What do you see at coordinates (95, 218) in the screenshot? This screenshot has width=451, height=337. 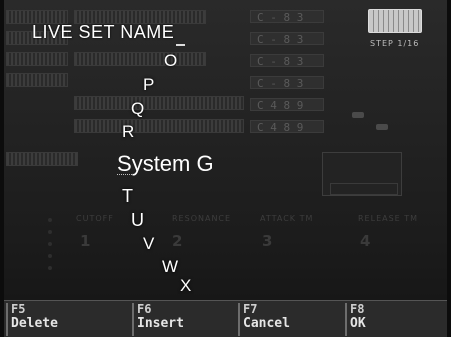 I see `param-label: CUTOFF` at bounding box center [95, 218].